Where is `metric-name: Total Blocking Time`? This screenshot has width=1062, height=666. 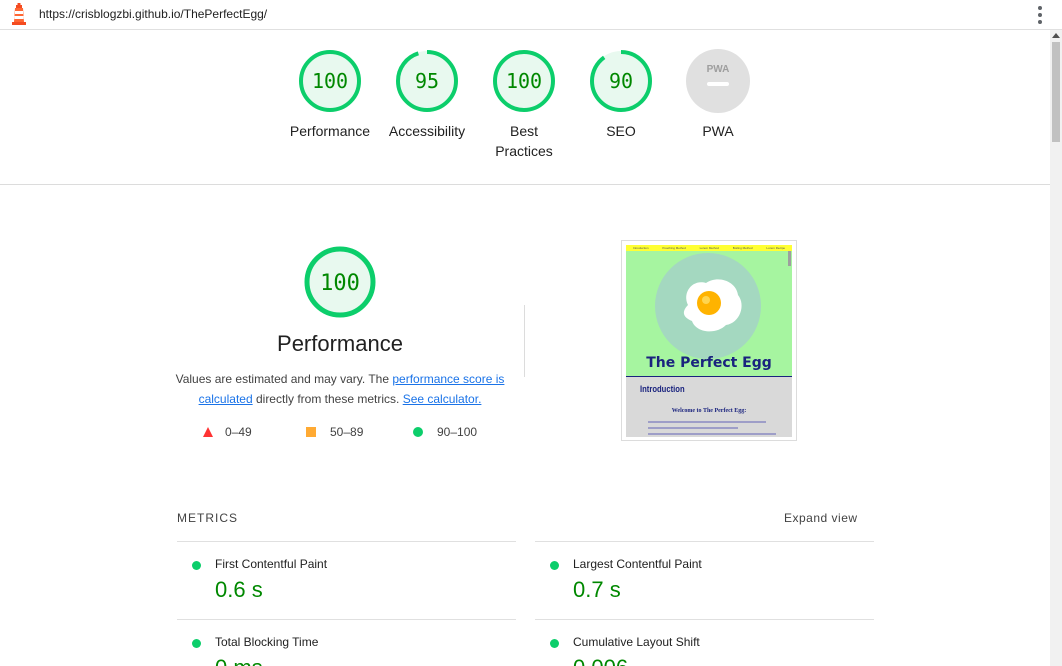 metric-name: Total Blocking Time is located at coordinates (267, 642).